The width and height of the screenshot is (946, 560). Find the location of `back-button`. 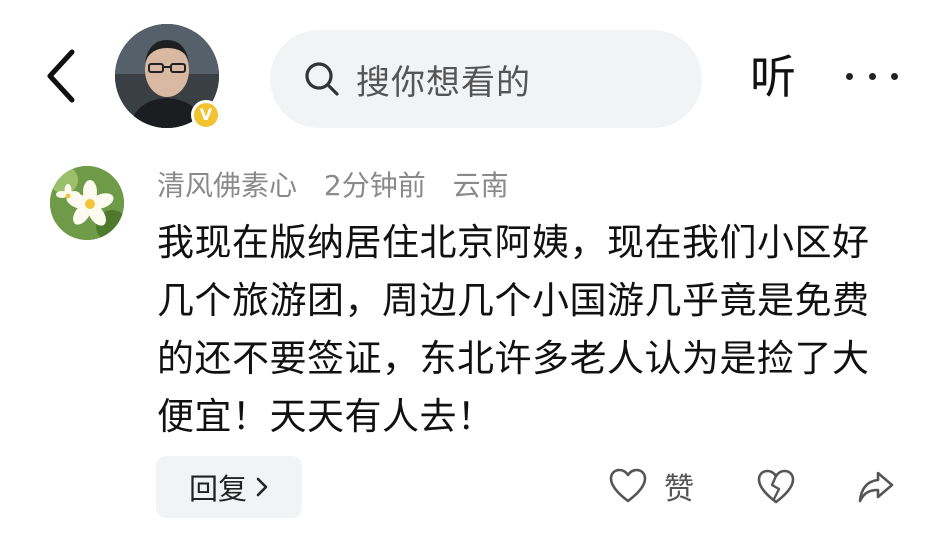

back-button is located at coordinates (62, 76).